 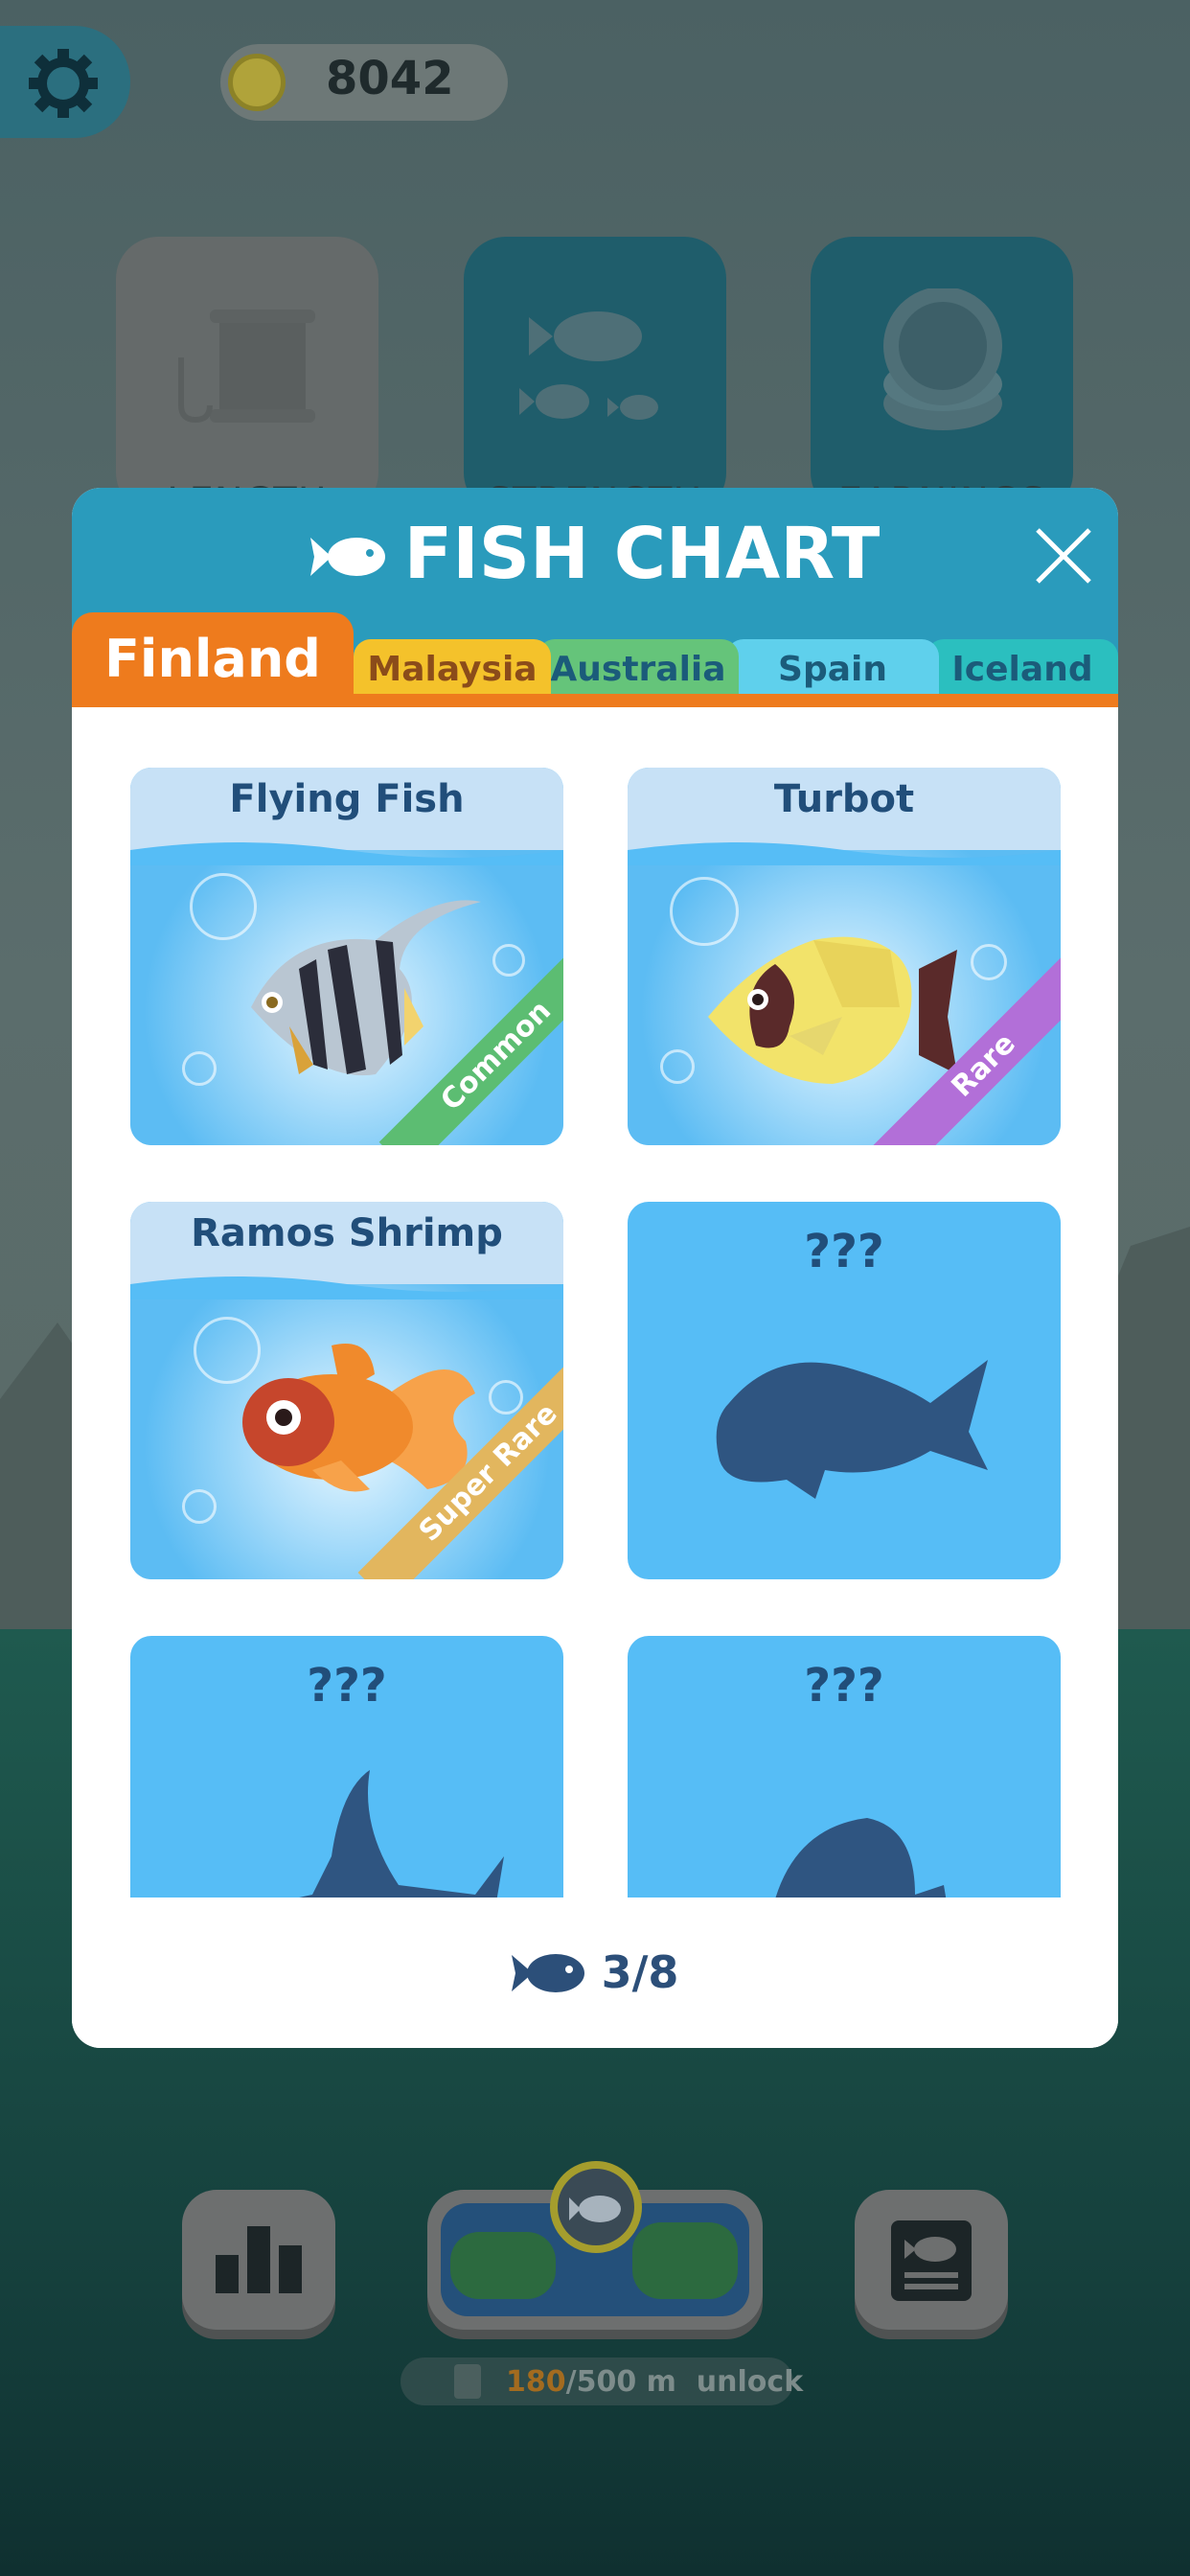 I want to click on stats-button, so click(x=258, y=2260).